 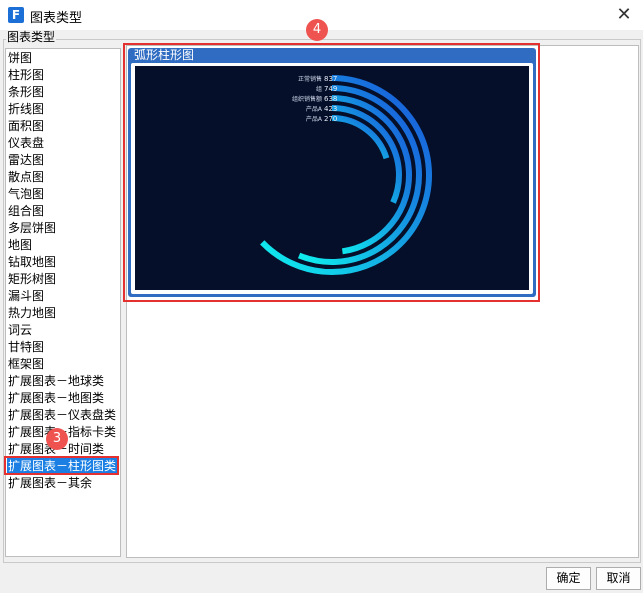 I want to click on chart-type-item: 扩展图表－其余, so click(x=49, y=483).